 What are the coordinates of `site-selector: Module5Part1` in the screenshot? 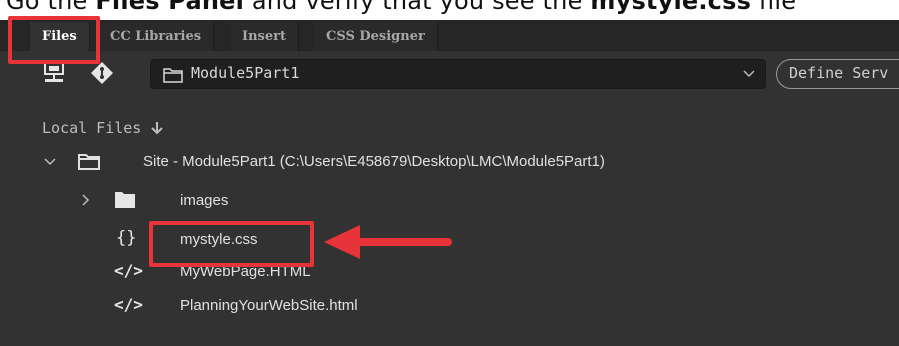 It's located at (458, 74).